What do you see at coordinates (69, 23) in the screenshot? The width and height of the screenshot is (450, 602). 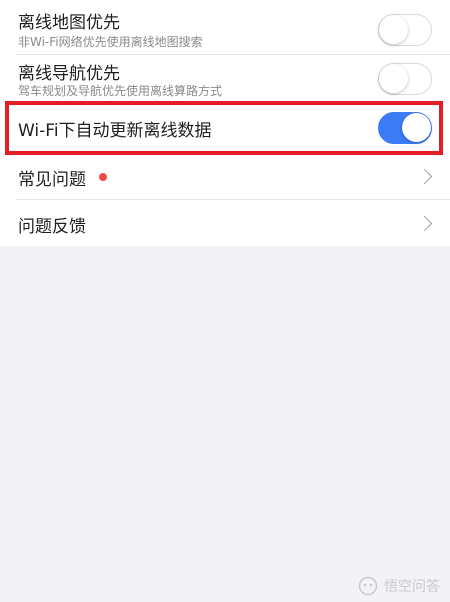 I see `offline-map-priority-title: 离线地图优先` at bounding box center [69, 23].